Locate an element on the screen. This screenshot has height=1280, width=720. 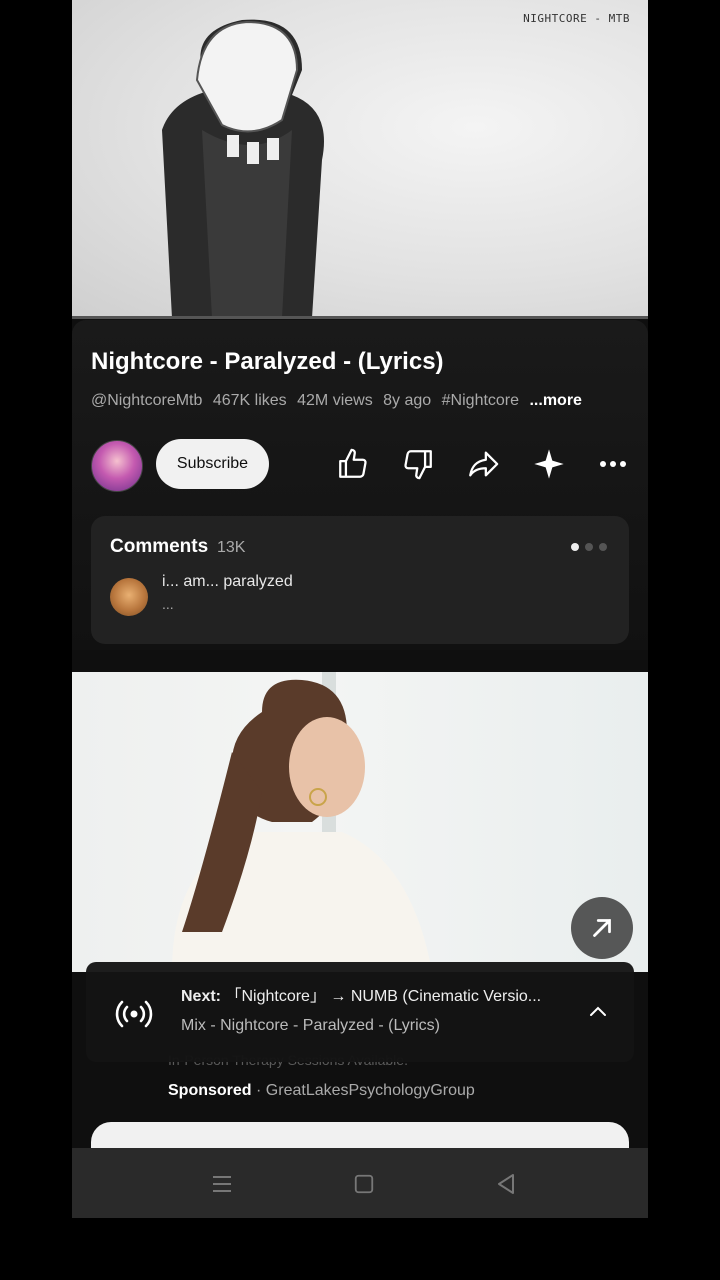
upload-age: 8y ago is located at coordinates (407, 400).